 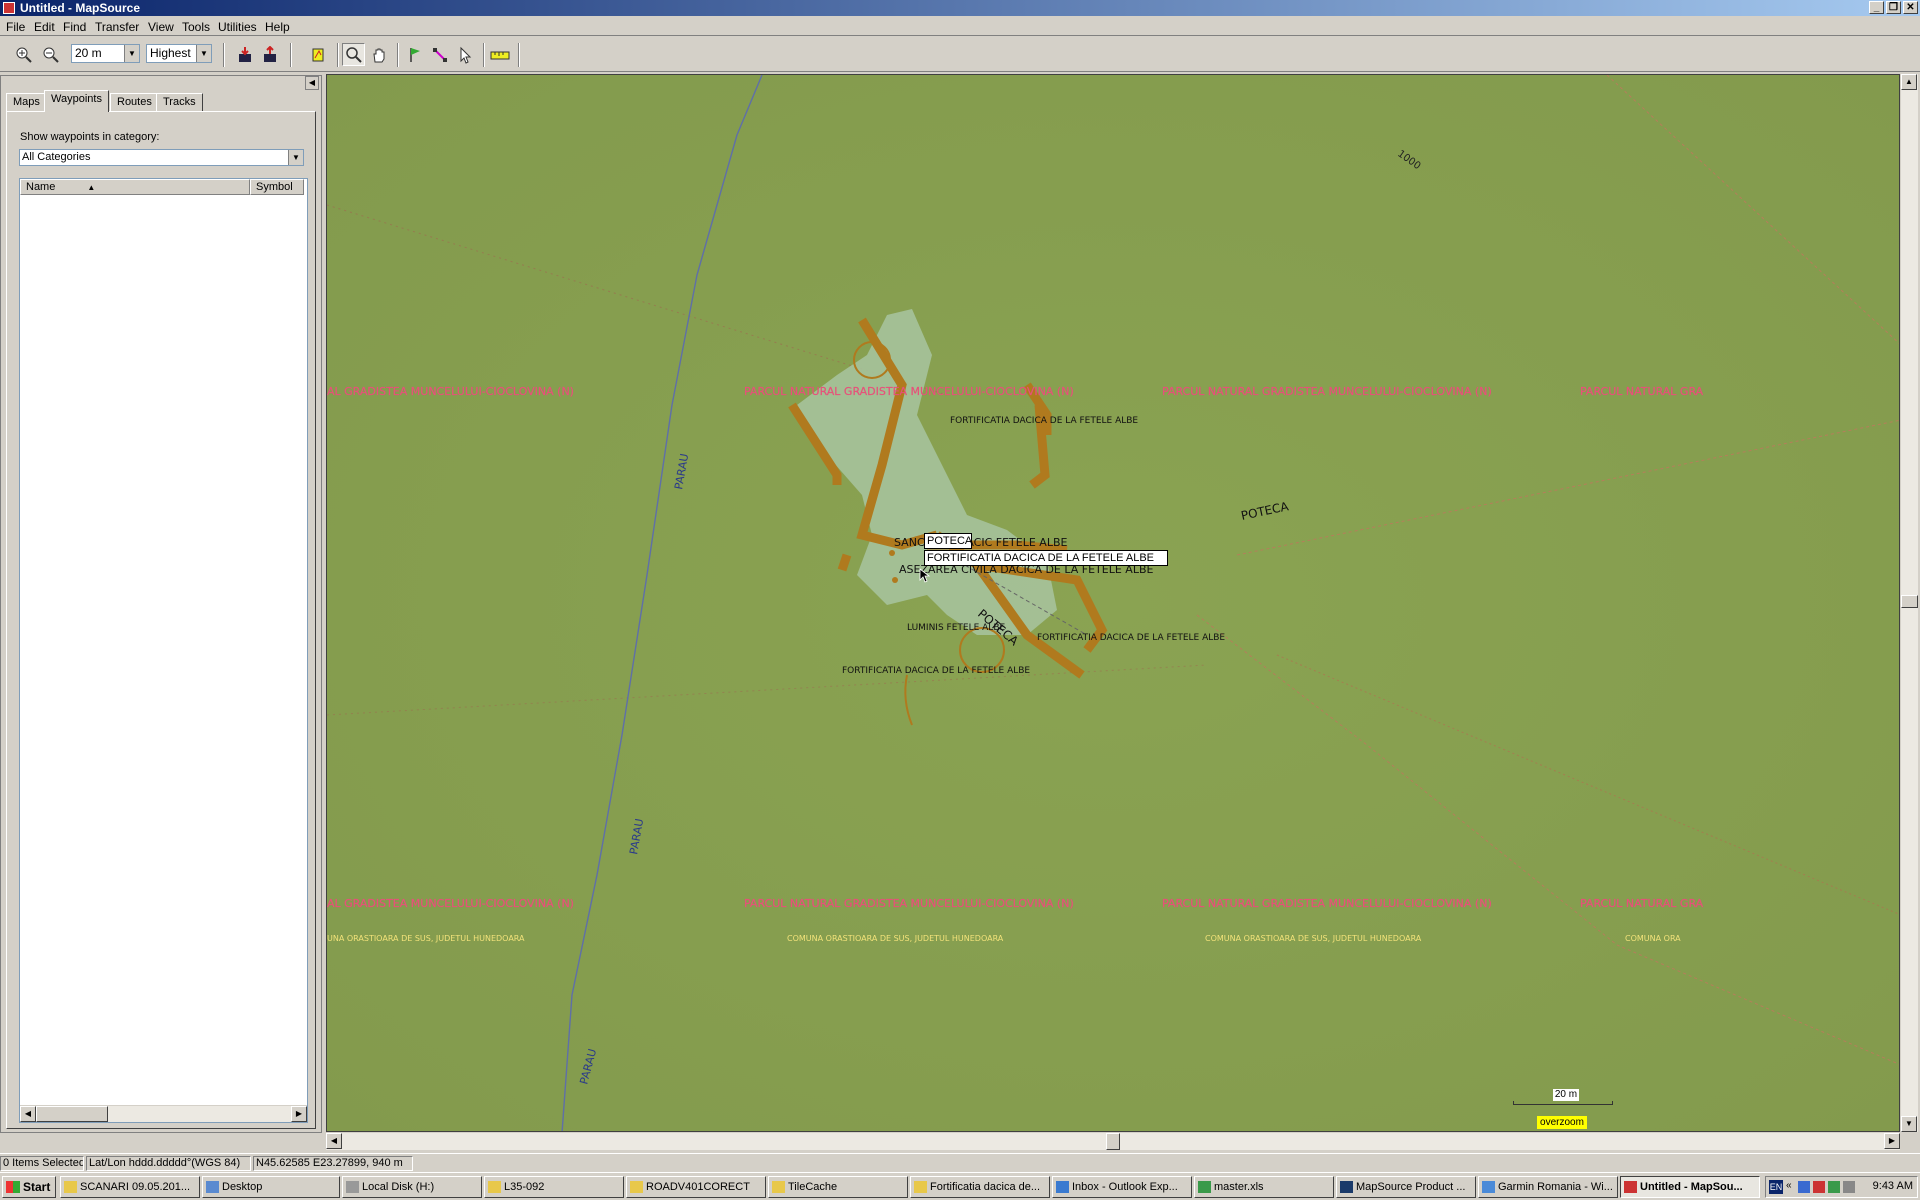 I want to click on receive-from-device-icon, so click(x=244, y=54).